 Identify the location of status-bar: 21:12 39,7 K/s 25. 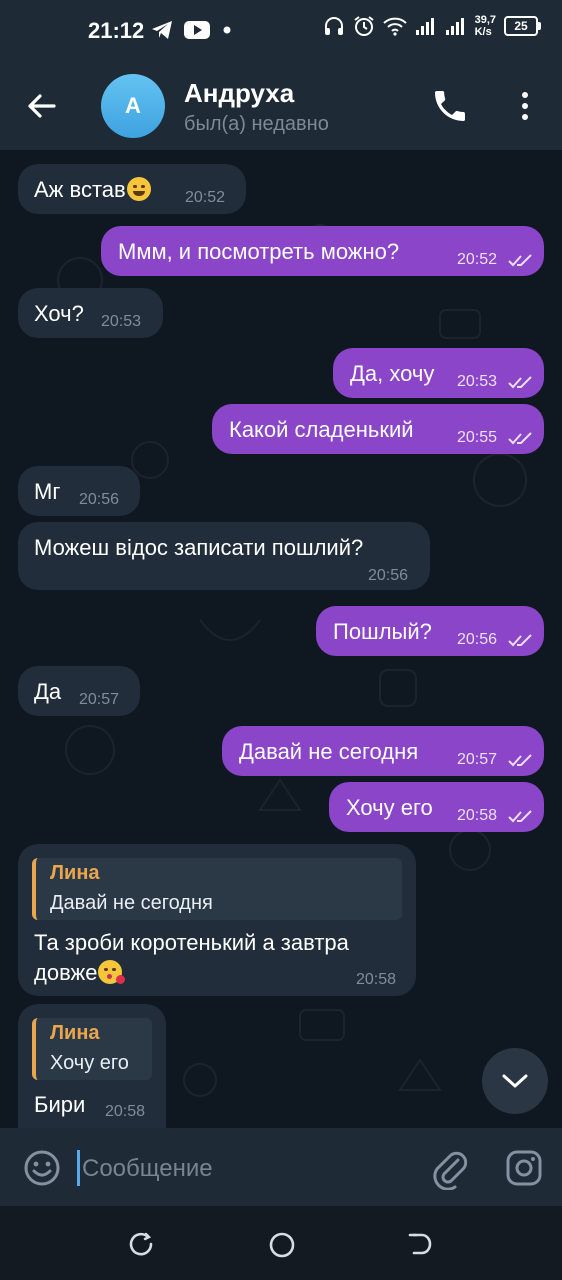
(281, 31).